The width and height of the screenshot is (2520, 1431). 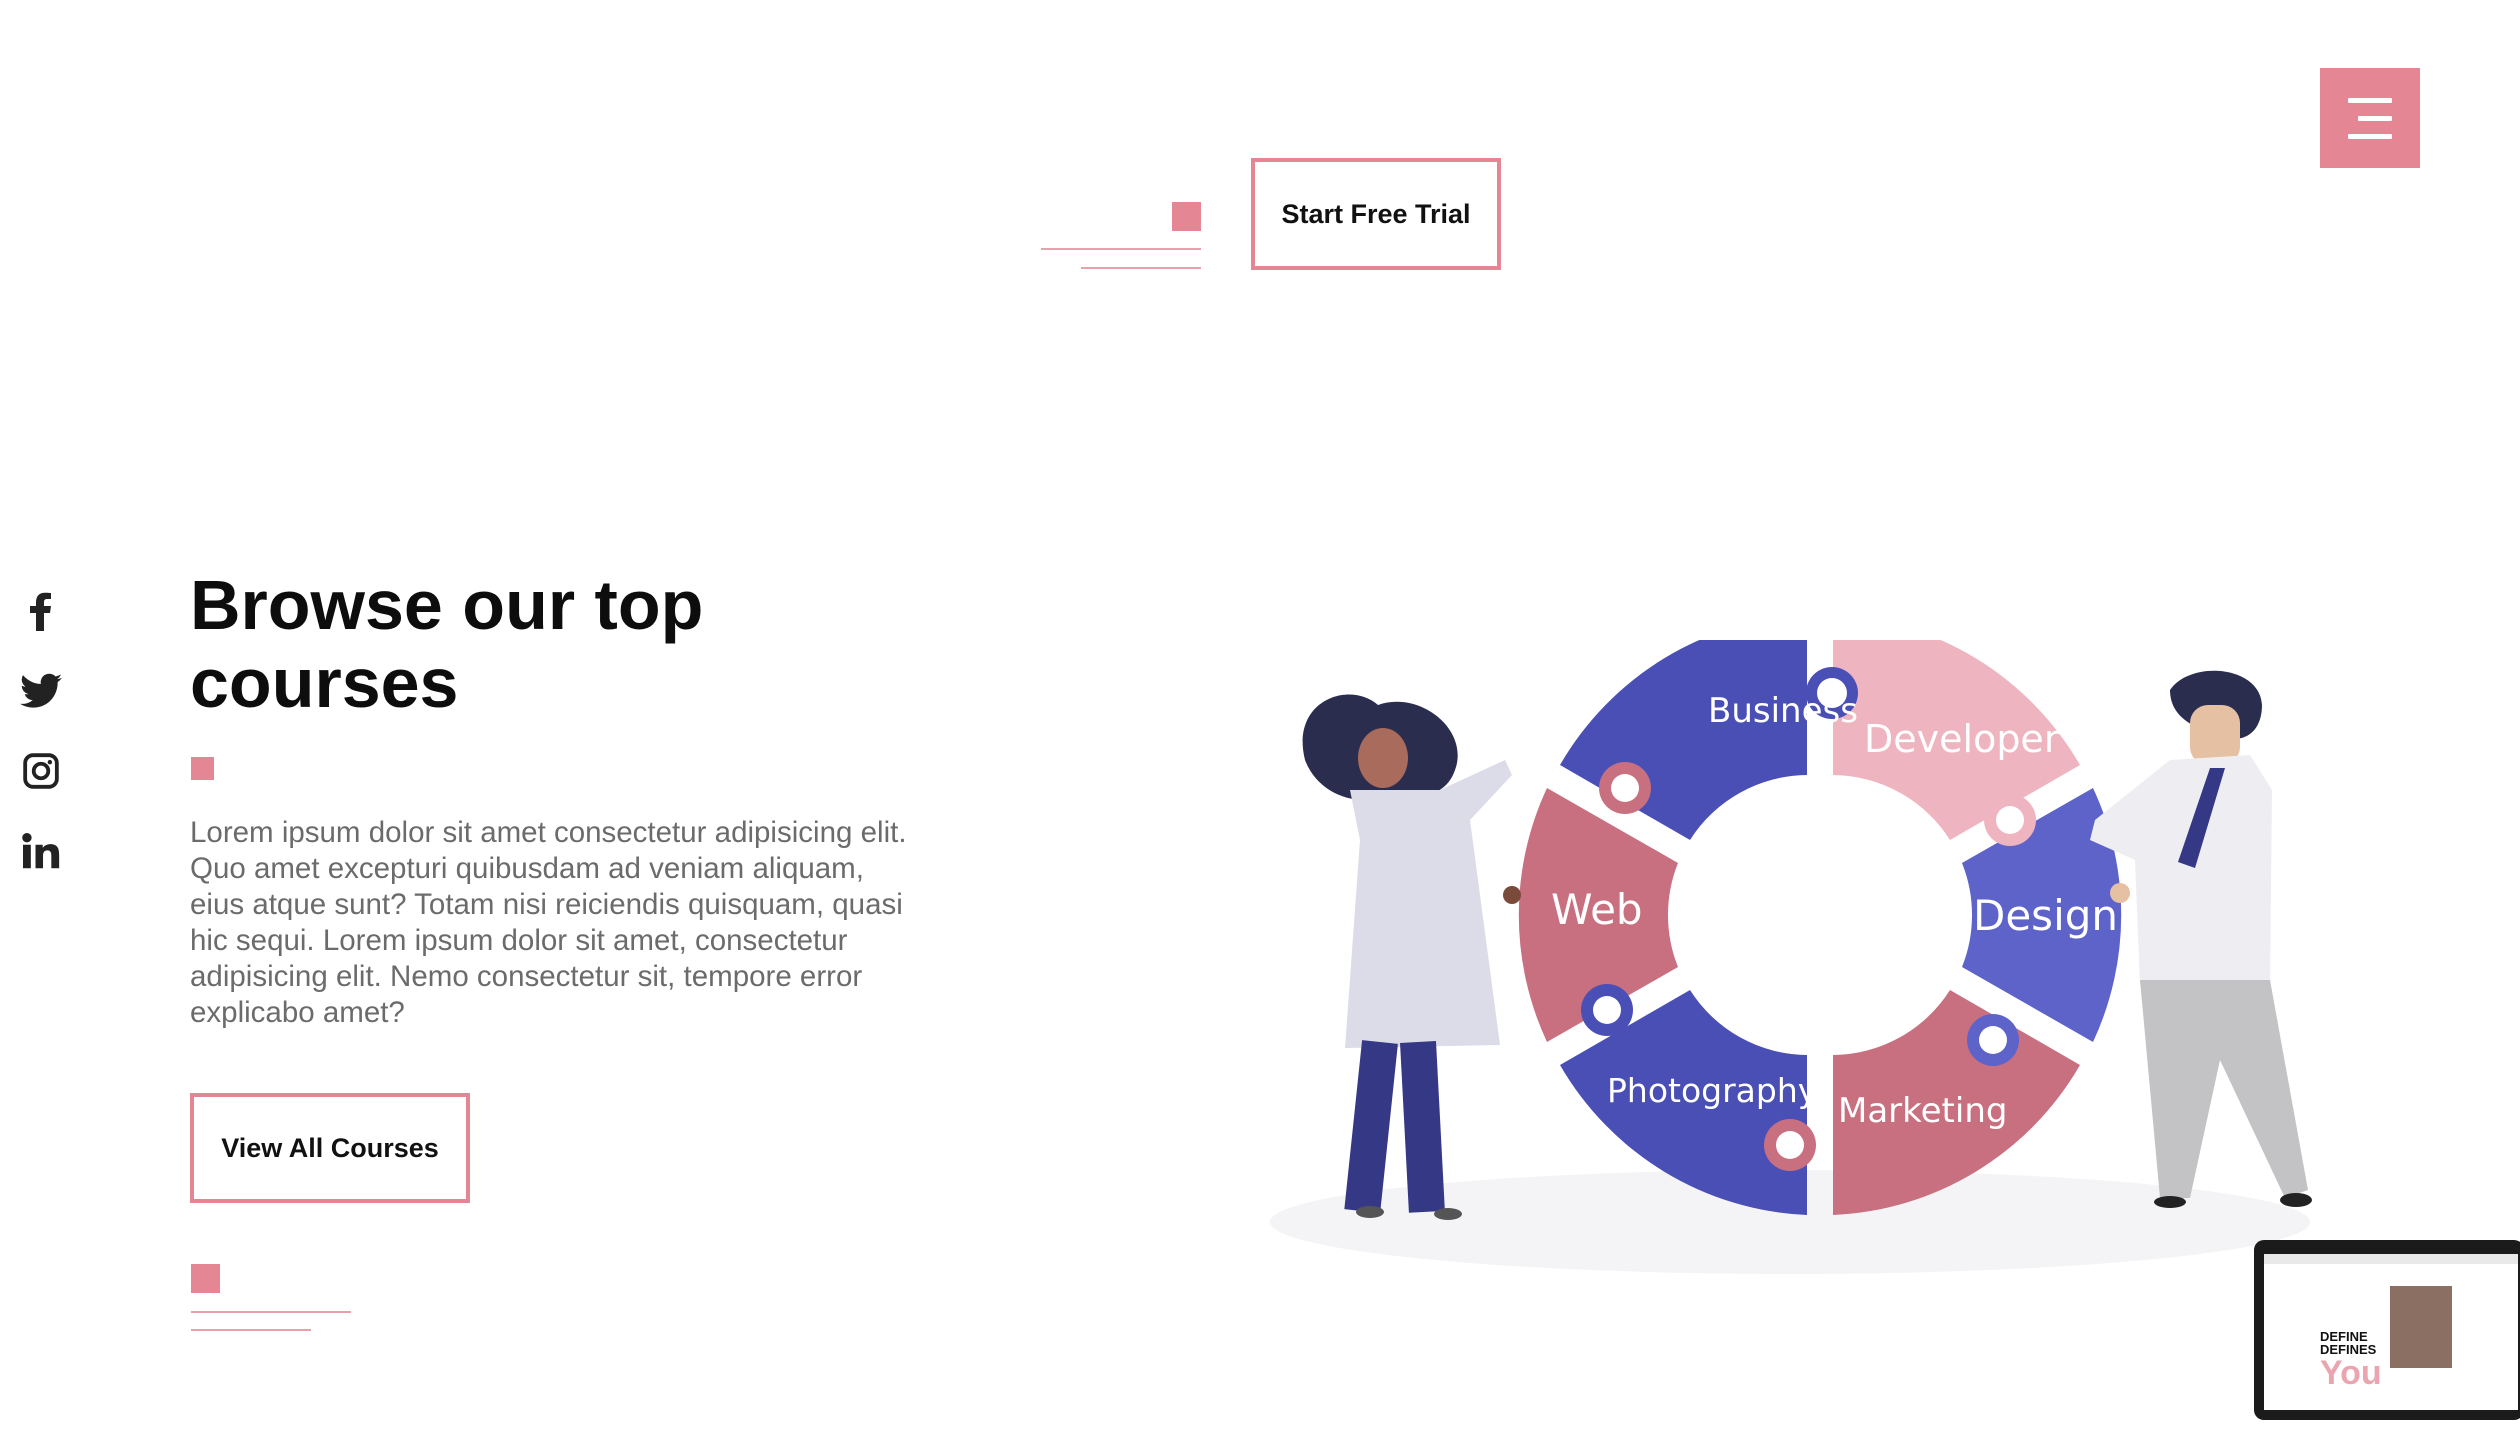 What do you see at coordinates (447, 644) in the screenshot?
I see `page-title: Browse our top courses` at bounding box center [447, 644].